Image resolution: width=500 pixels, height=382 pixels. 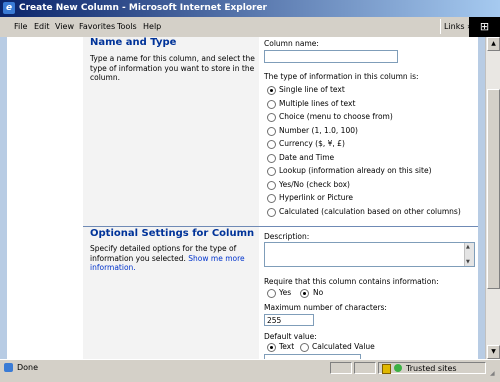 I want to click on max-chars-input, so click(x=289, y=320).